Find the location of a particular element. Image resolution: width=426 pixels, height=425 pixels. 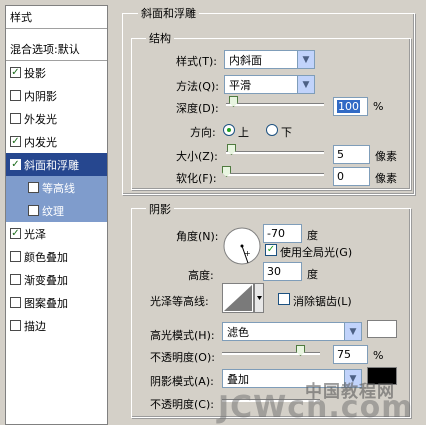

styles-header-label: 样式 is located at coordinates (21, 17).